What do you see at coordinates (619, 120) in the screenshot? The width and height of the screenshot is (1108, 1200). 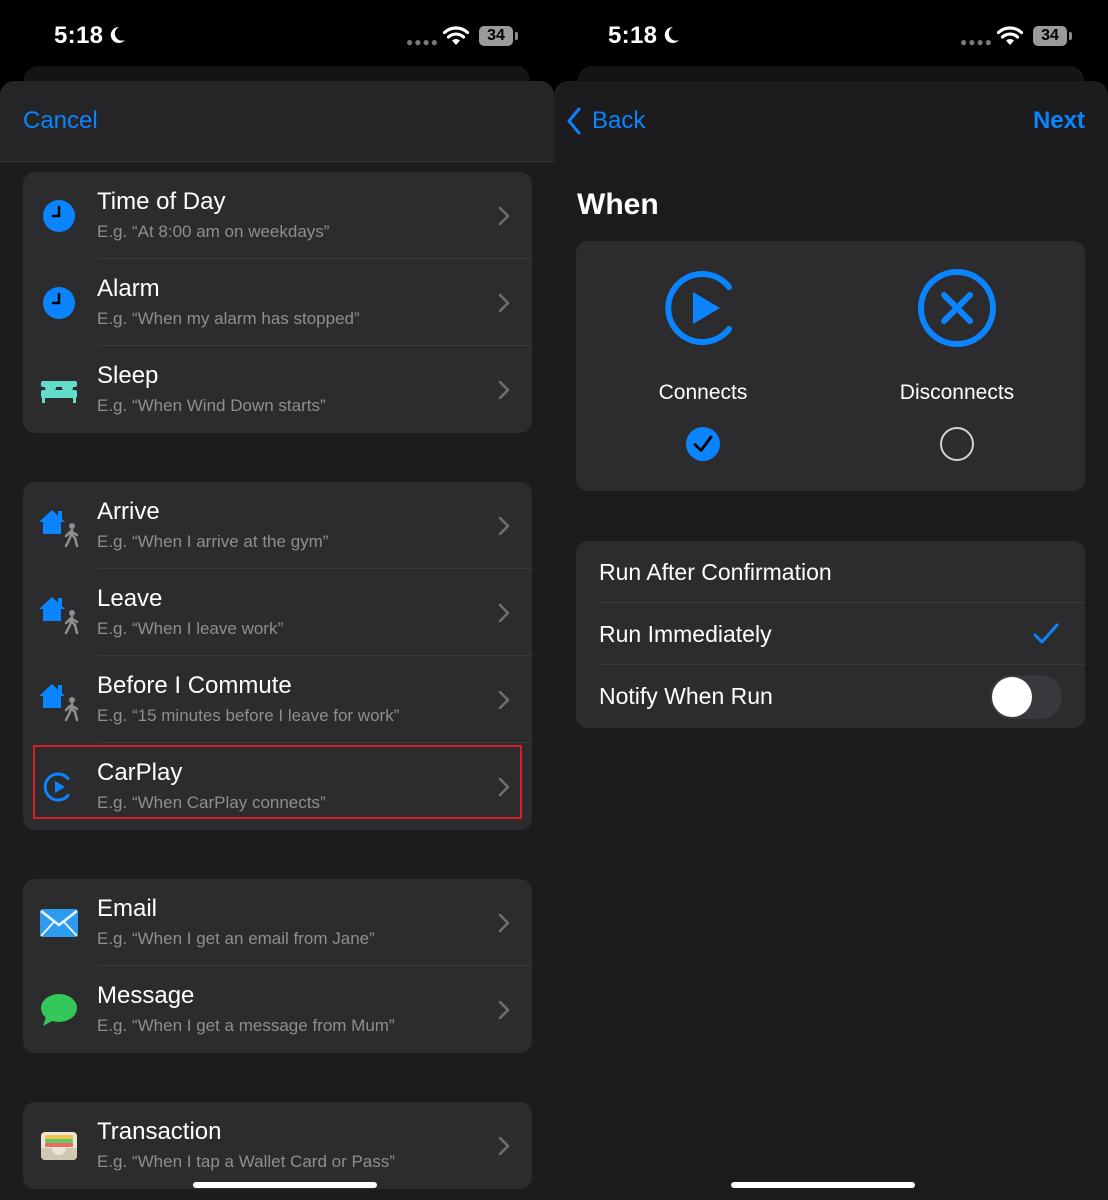 I see `back-label: Back` at bounding box center [619, 120].